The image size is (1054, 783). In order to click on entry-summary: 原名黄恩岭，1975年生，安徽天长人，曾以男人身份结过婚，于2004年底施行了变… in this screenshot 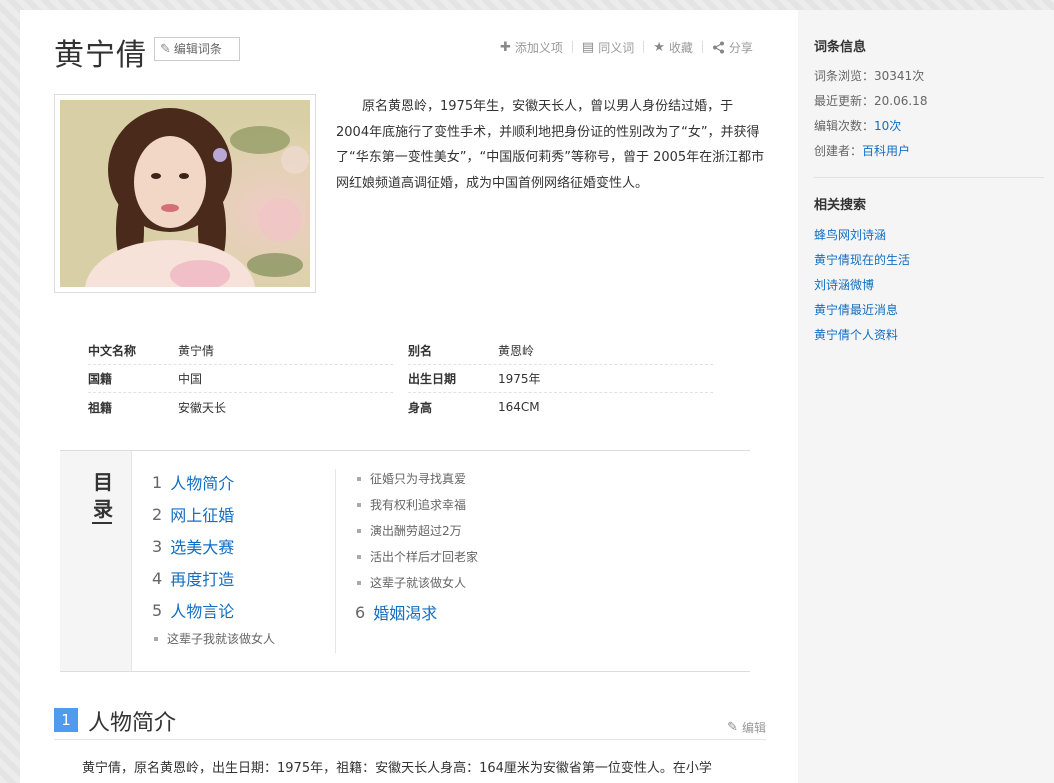, I will do `click(550, 145)`.